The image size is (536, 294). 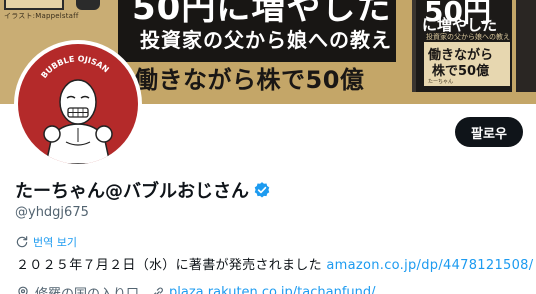 I want to click on banner-credit: イラスト:Mappelstaff, so click(x=41, y=16).